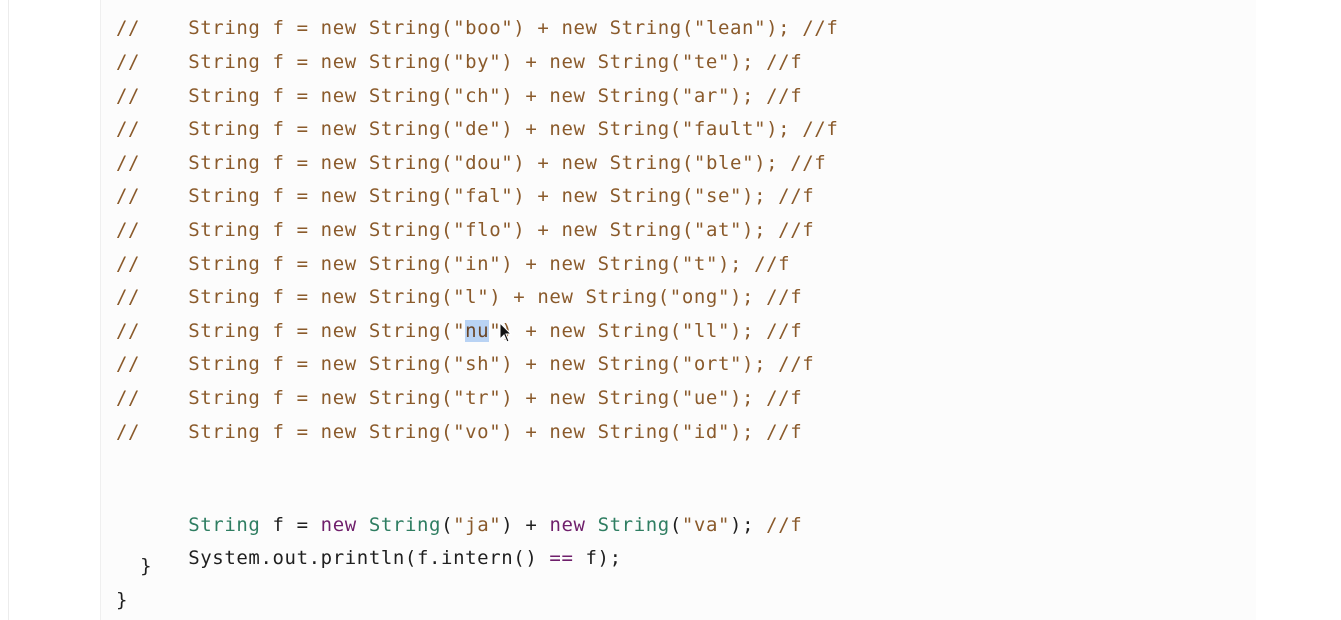  I want to click on string-right-part: ort, so click(712, 364).